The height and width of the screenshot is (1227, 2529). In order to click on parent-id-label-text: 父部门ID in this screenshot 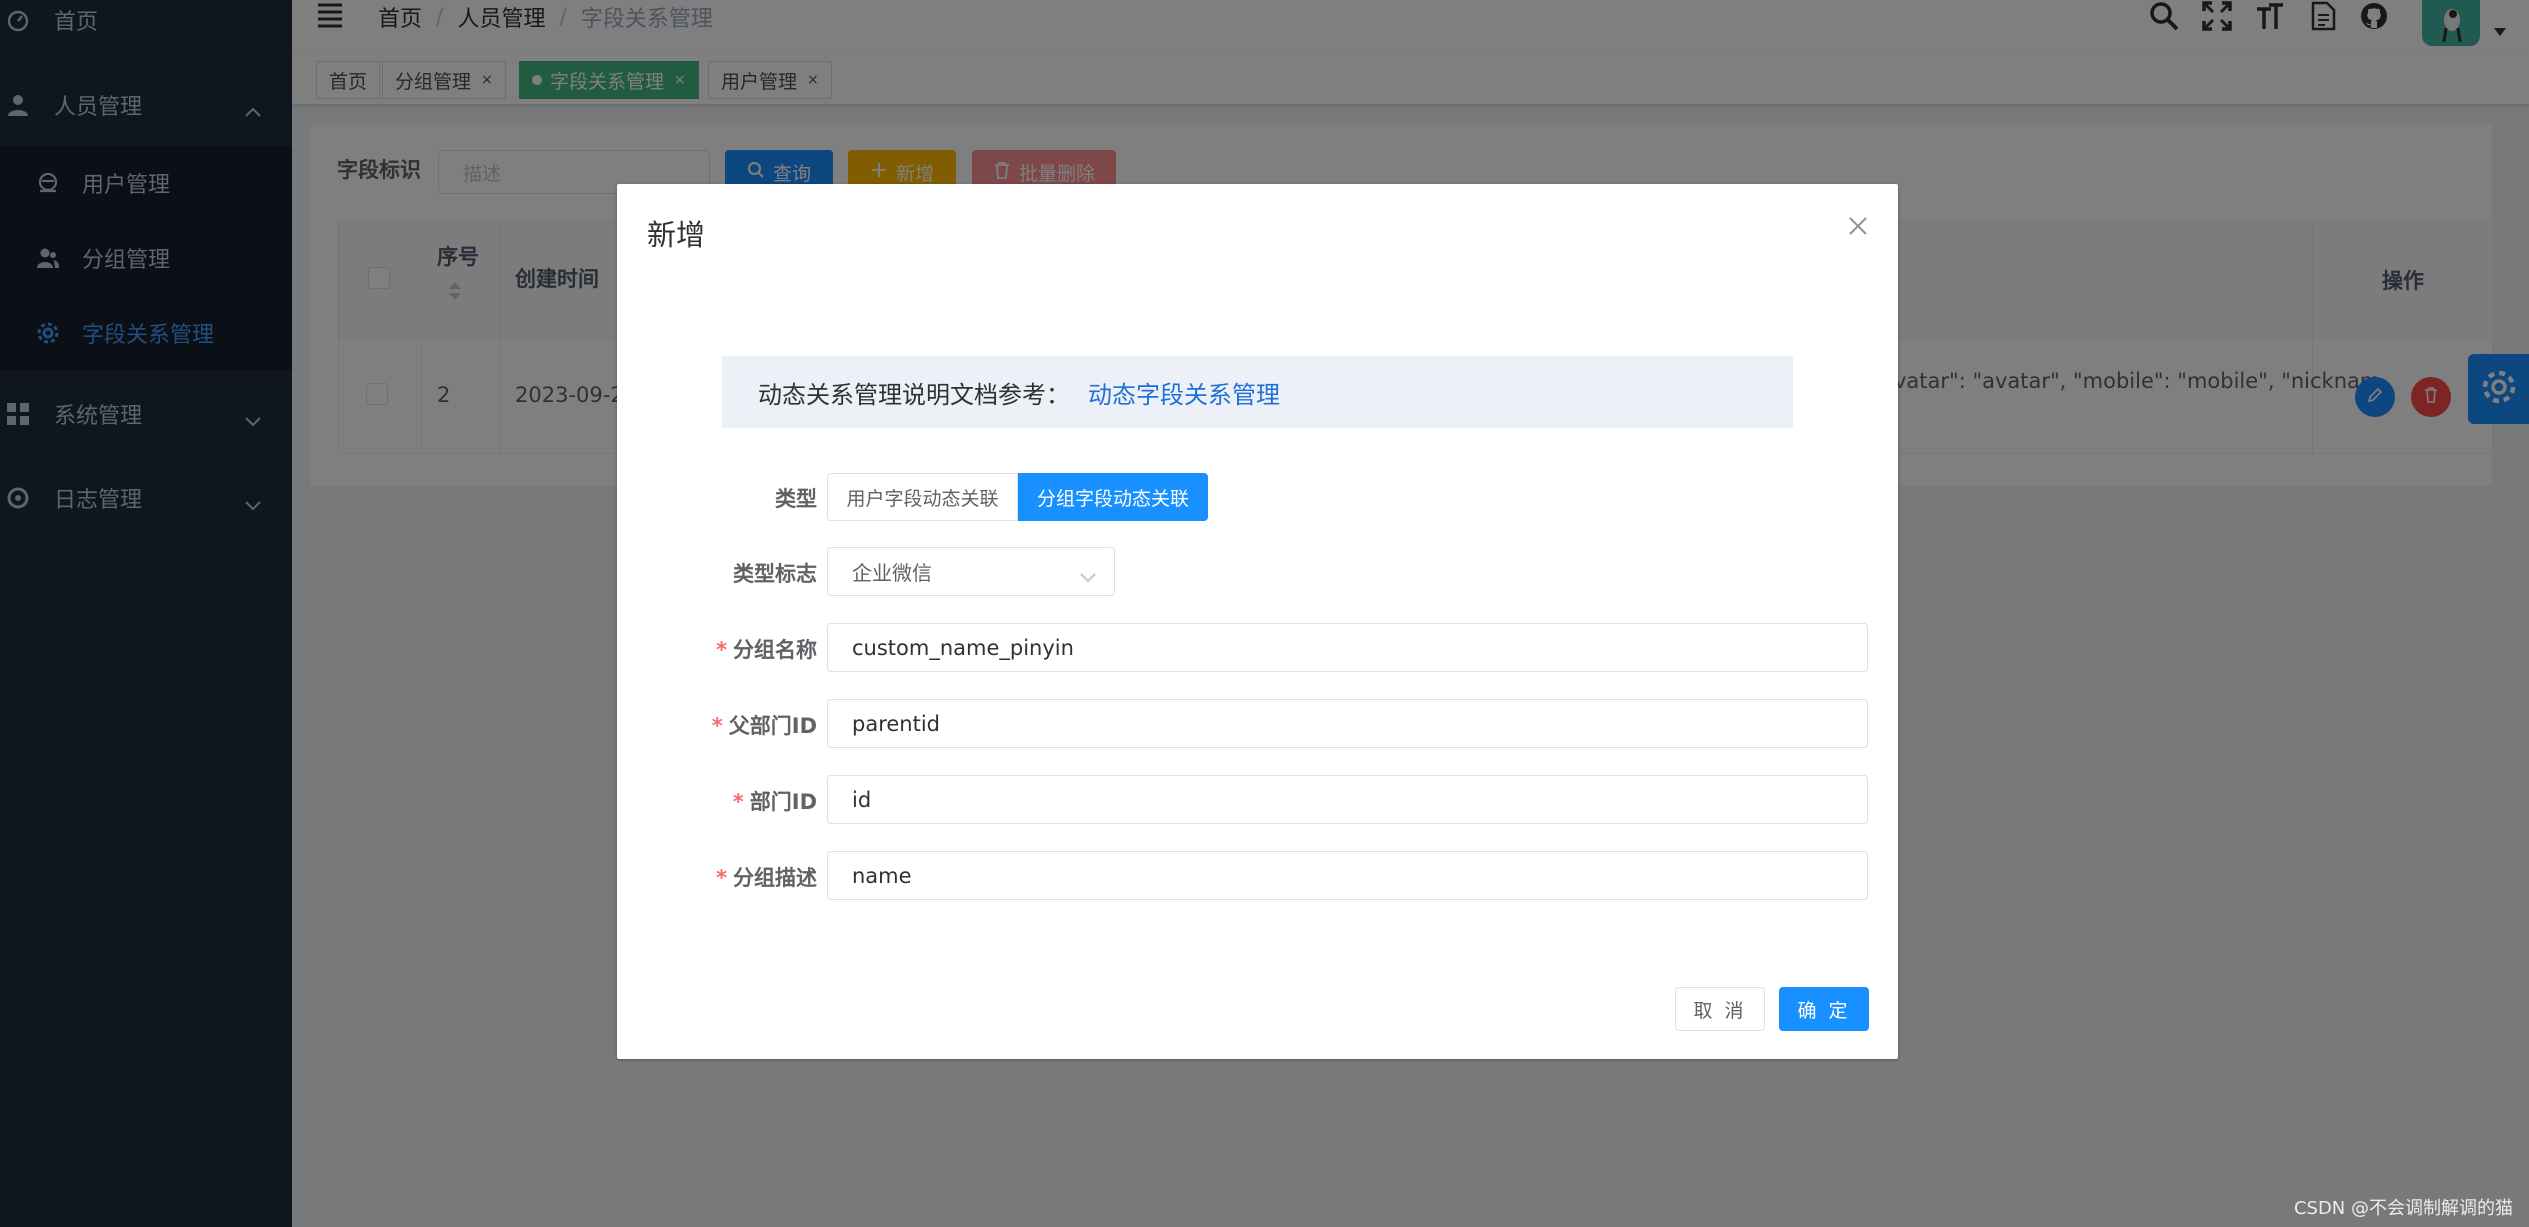, I will do `click(772, 726)`.